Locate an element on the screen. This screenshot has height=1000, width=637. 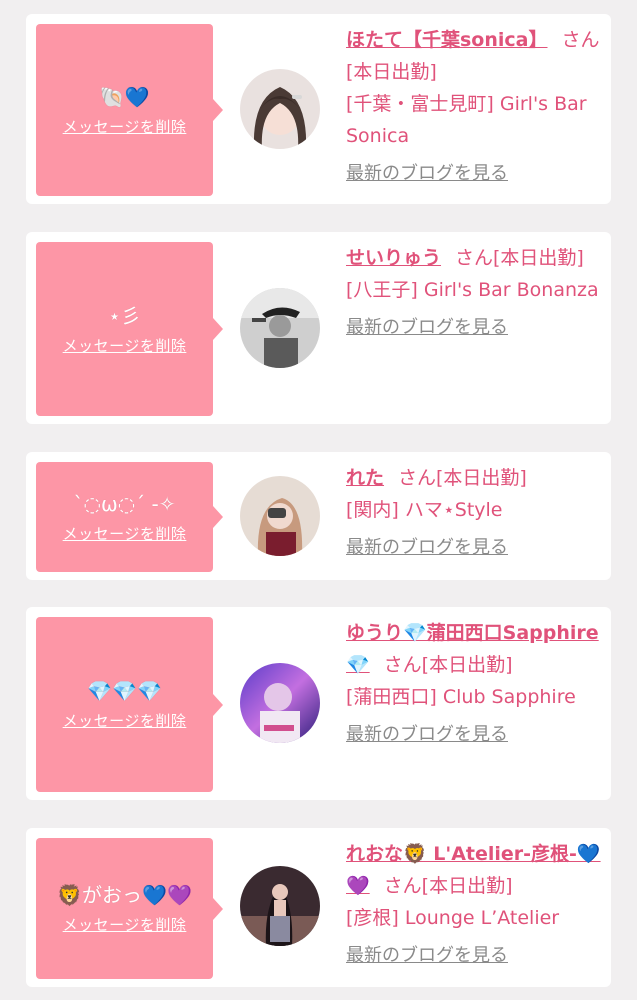
shop-info: [千葉・富士見町] Girl's Bar Sonica is located at coordinates (466, 120).